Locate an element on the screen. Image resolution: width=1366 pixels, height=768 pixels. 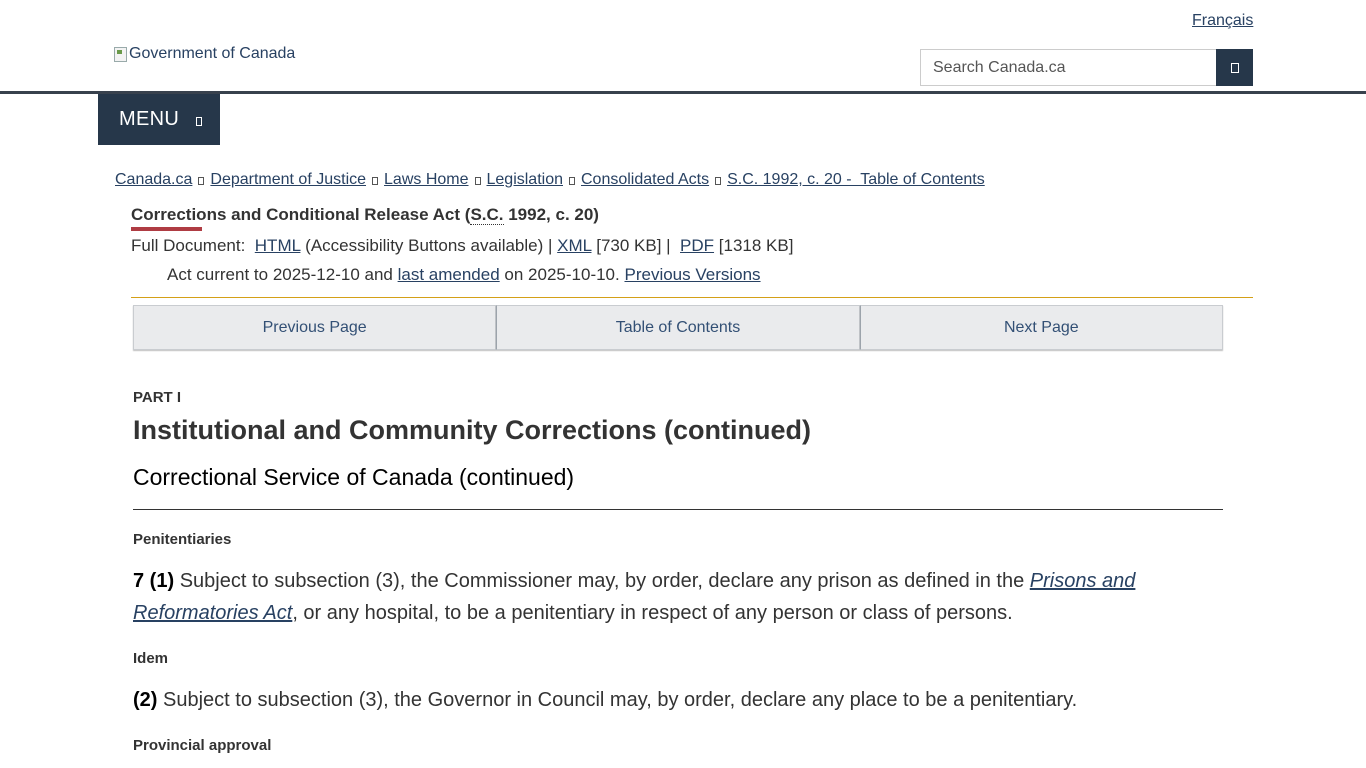
next-page-button: Next Page is located at coordinates (1041, 327).